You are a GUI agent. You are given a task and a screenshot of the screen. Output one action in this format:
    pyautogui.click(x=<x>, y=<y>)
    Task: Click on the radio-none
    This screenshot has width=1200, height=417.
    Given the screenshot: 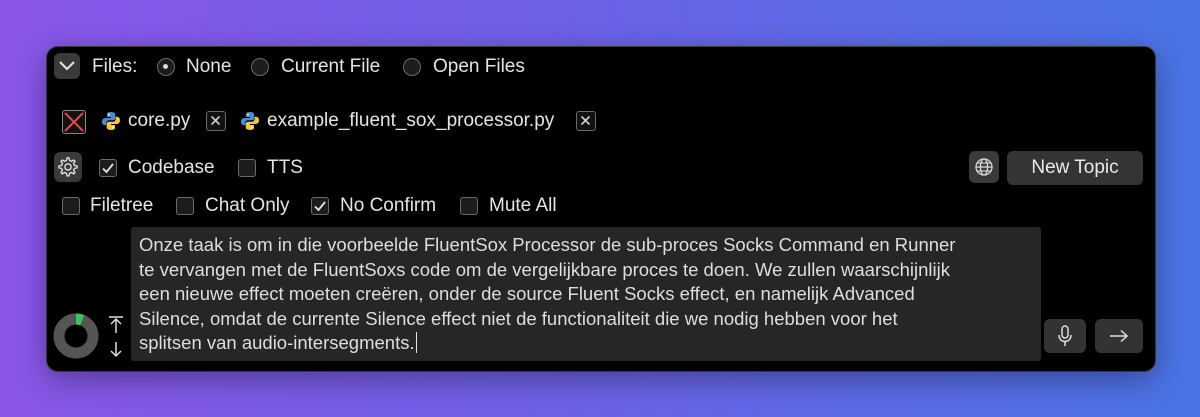 What is the action you would take?
    pyautogui.click(x=166, y=67)
    